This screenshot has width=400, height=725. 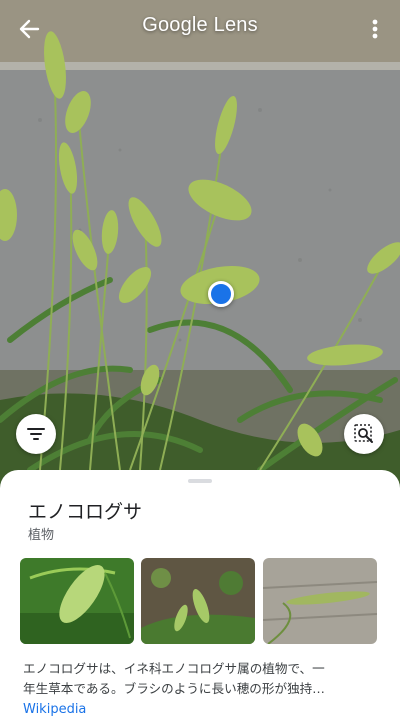 I want to click on foxtail-close-up-image, so click(x=77, y=601).